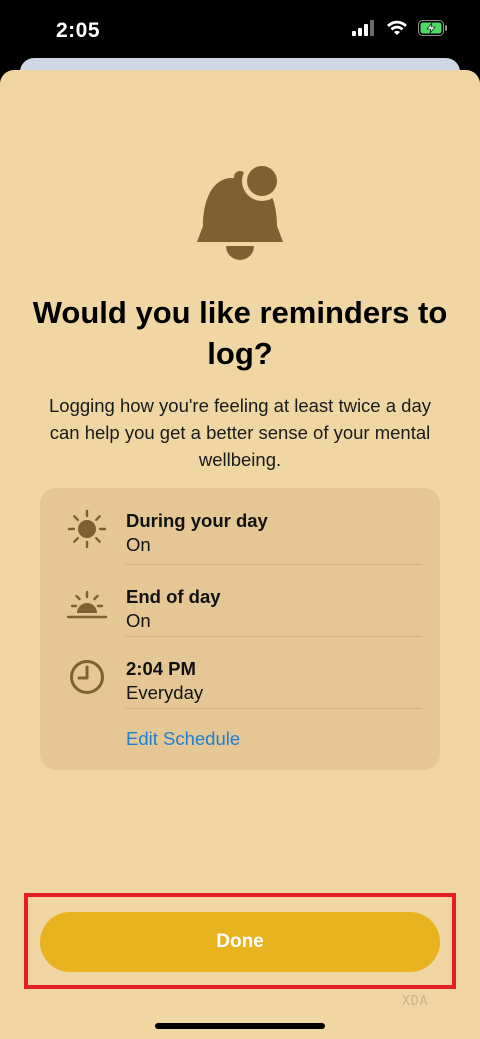 The height and width of the screenshot is (1039, 480). Describe the element at coordinates (78, 30) in the screenshot. I see `status-time: 2:05` at that location.